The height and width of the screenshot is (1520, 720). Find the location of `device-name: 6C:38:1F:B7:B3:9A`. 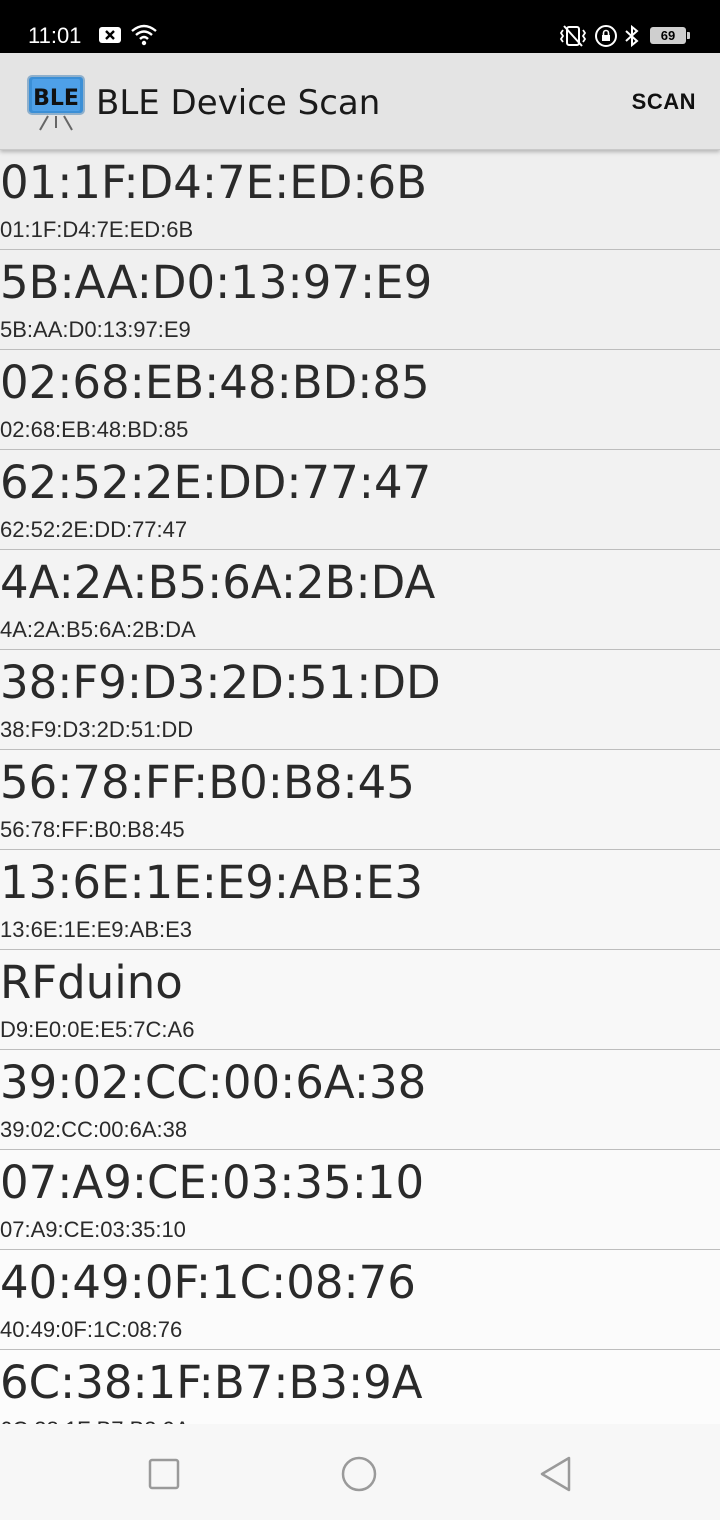

device-name: 6C:38:1F:B7:B3:9A is located at coordinates (211, 1382).